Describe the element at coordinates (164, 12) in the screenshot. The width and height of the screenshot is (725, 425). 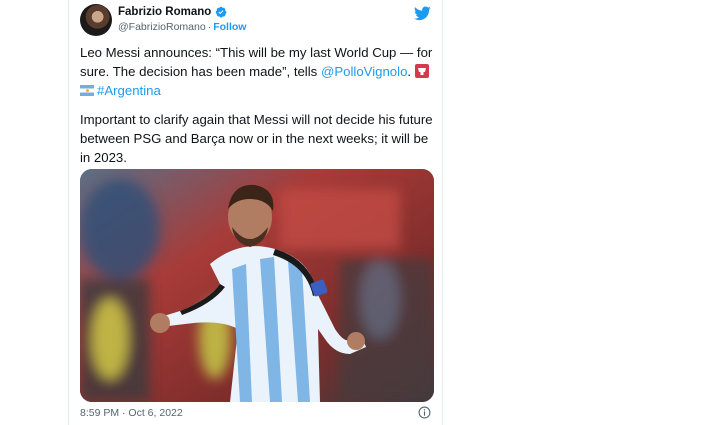
I see `author-name: Fabrizio Romano` at that location.